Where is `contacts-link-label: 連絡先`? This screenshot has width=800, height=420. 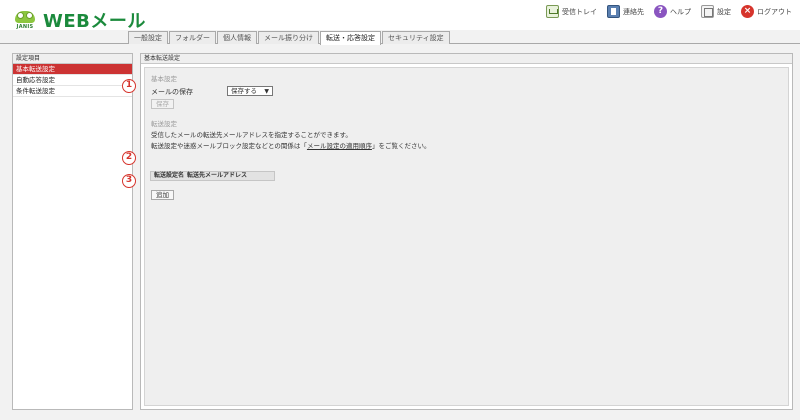
contacts-link-label: 連絡先 is located at coordinates (633, 11).